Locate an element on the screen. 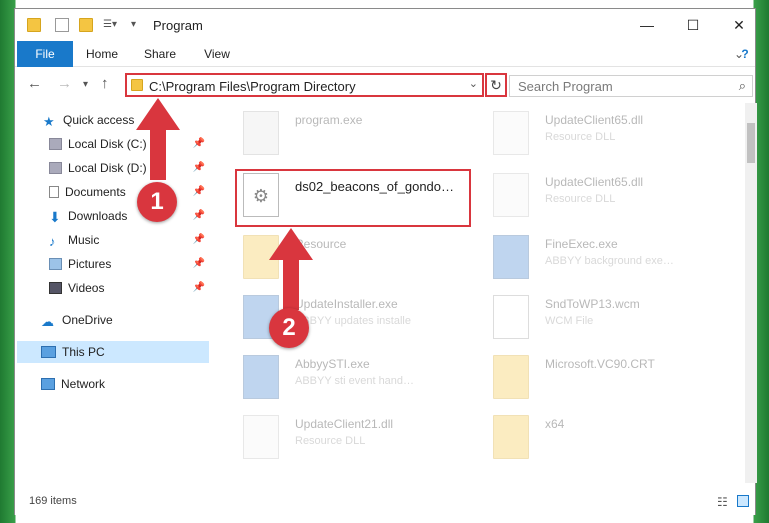 The image size is (769, 523). highlight-box is located at coordinates (353, 198).